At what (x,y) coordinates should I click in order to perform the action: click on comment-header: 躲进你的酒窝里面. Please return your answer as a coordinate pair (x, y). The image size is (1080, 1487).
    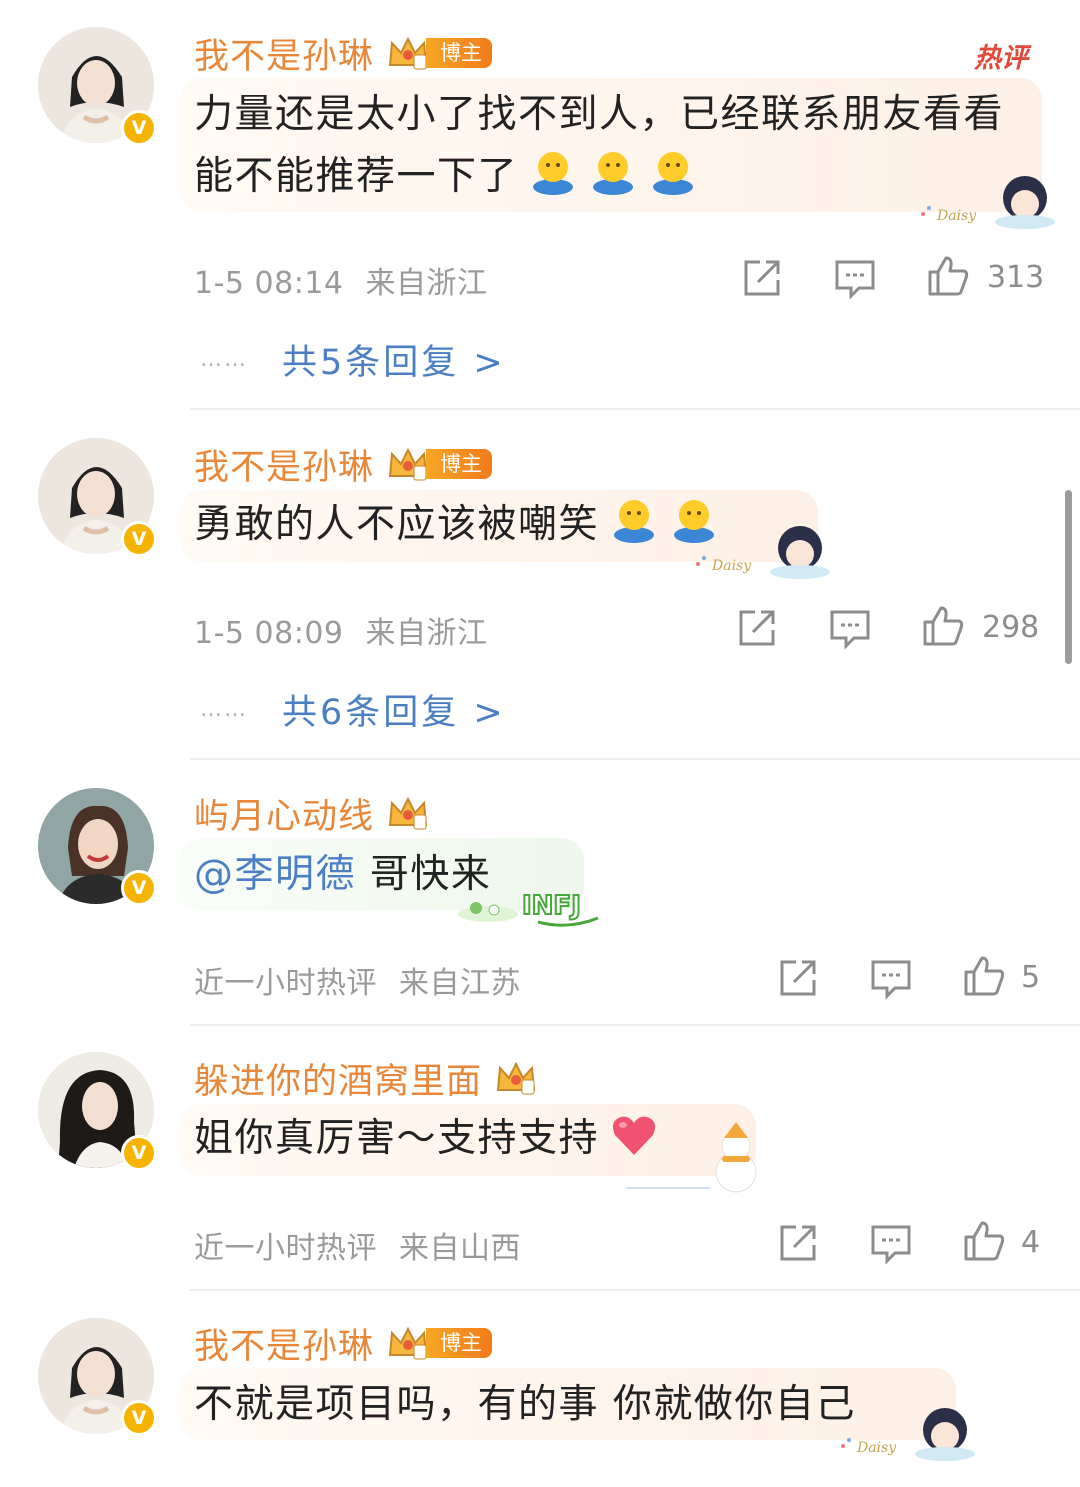
    Looking at the image, I should click on (366, 1078).